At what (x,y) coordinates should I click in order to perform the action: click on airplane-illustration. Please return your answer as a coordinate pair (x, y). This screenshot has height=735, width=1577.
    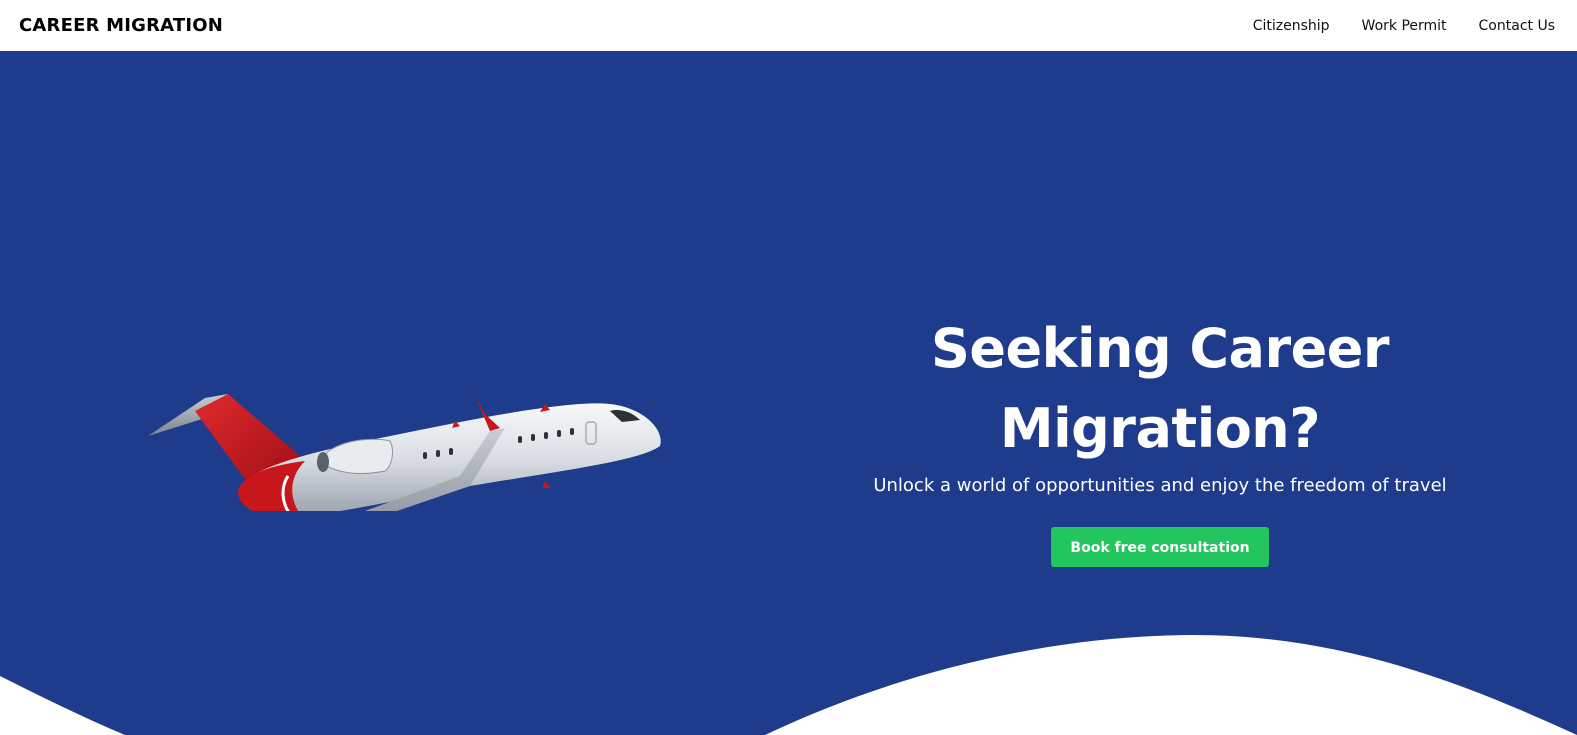
    Looking at the image, I should click on (404, 452).